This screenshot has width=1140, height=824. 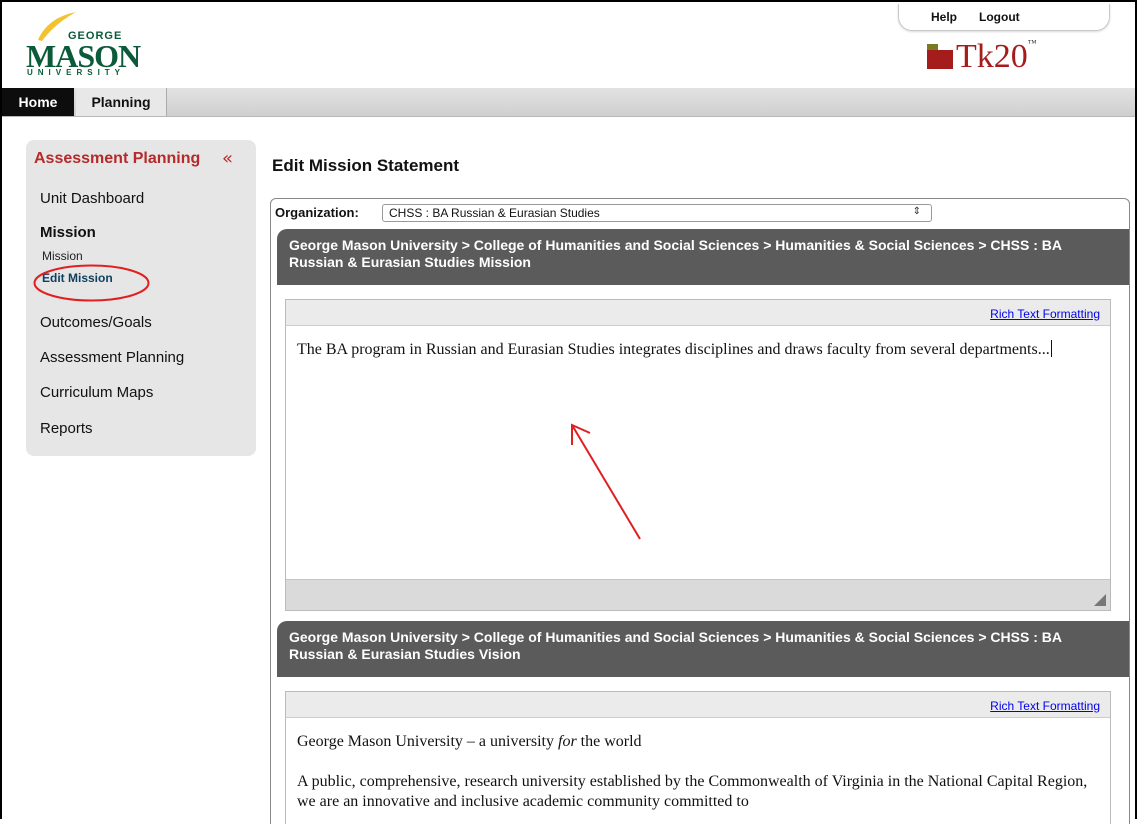 I want to click on sidebar-item-reports: Reports, so click(x=66, y=428).